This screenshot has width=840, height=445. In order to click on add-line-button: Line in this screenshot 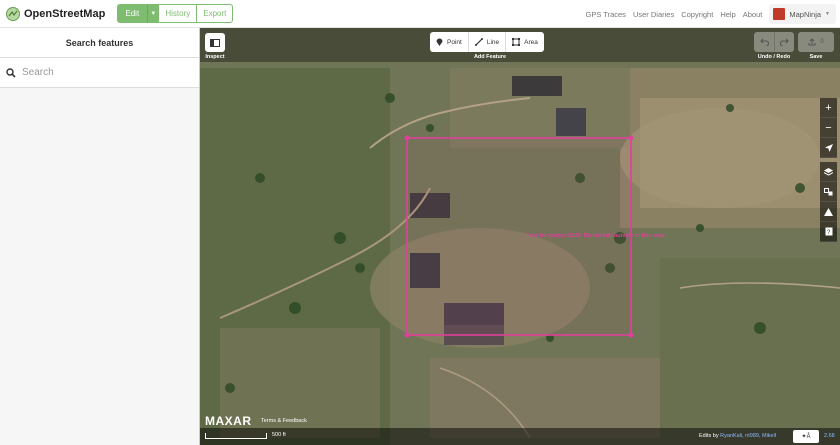, I will do `click(488, 42)`.